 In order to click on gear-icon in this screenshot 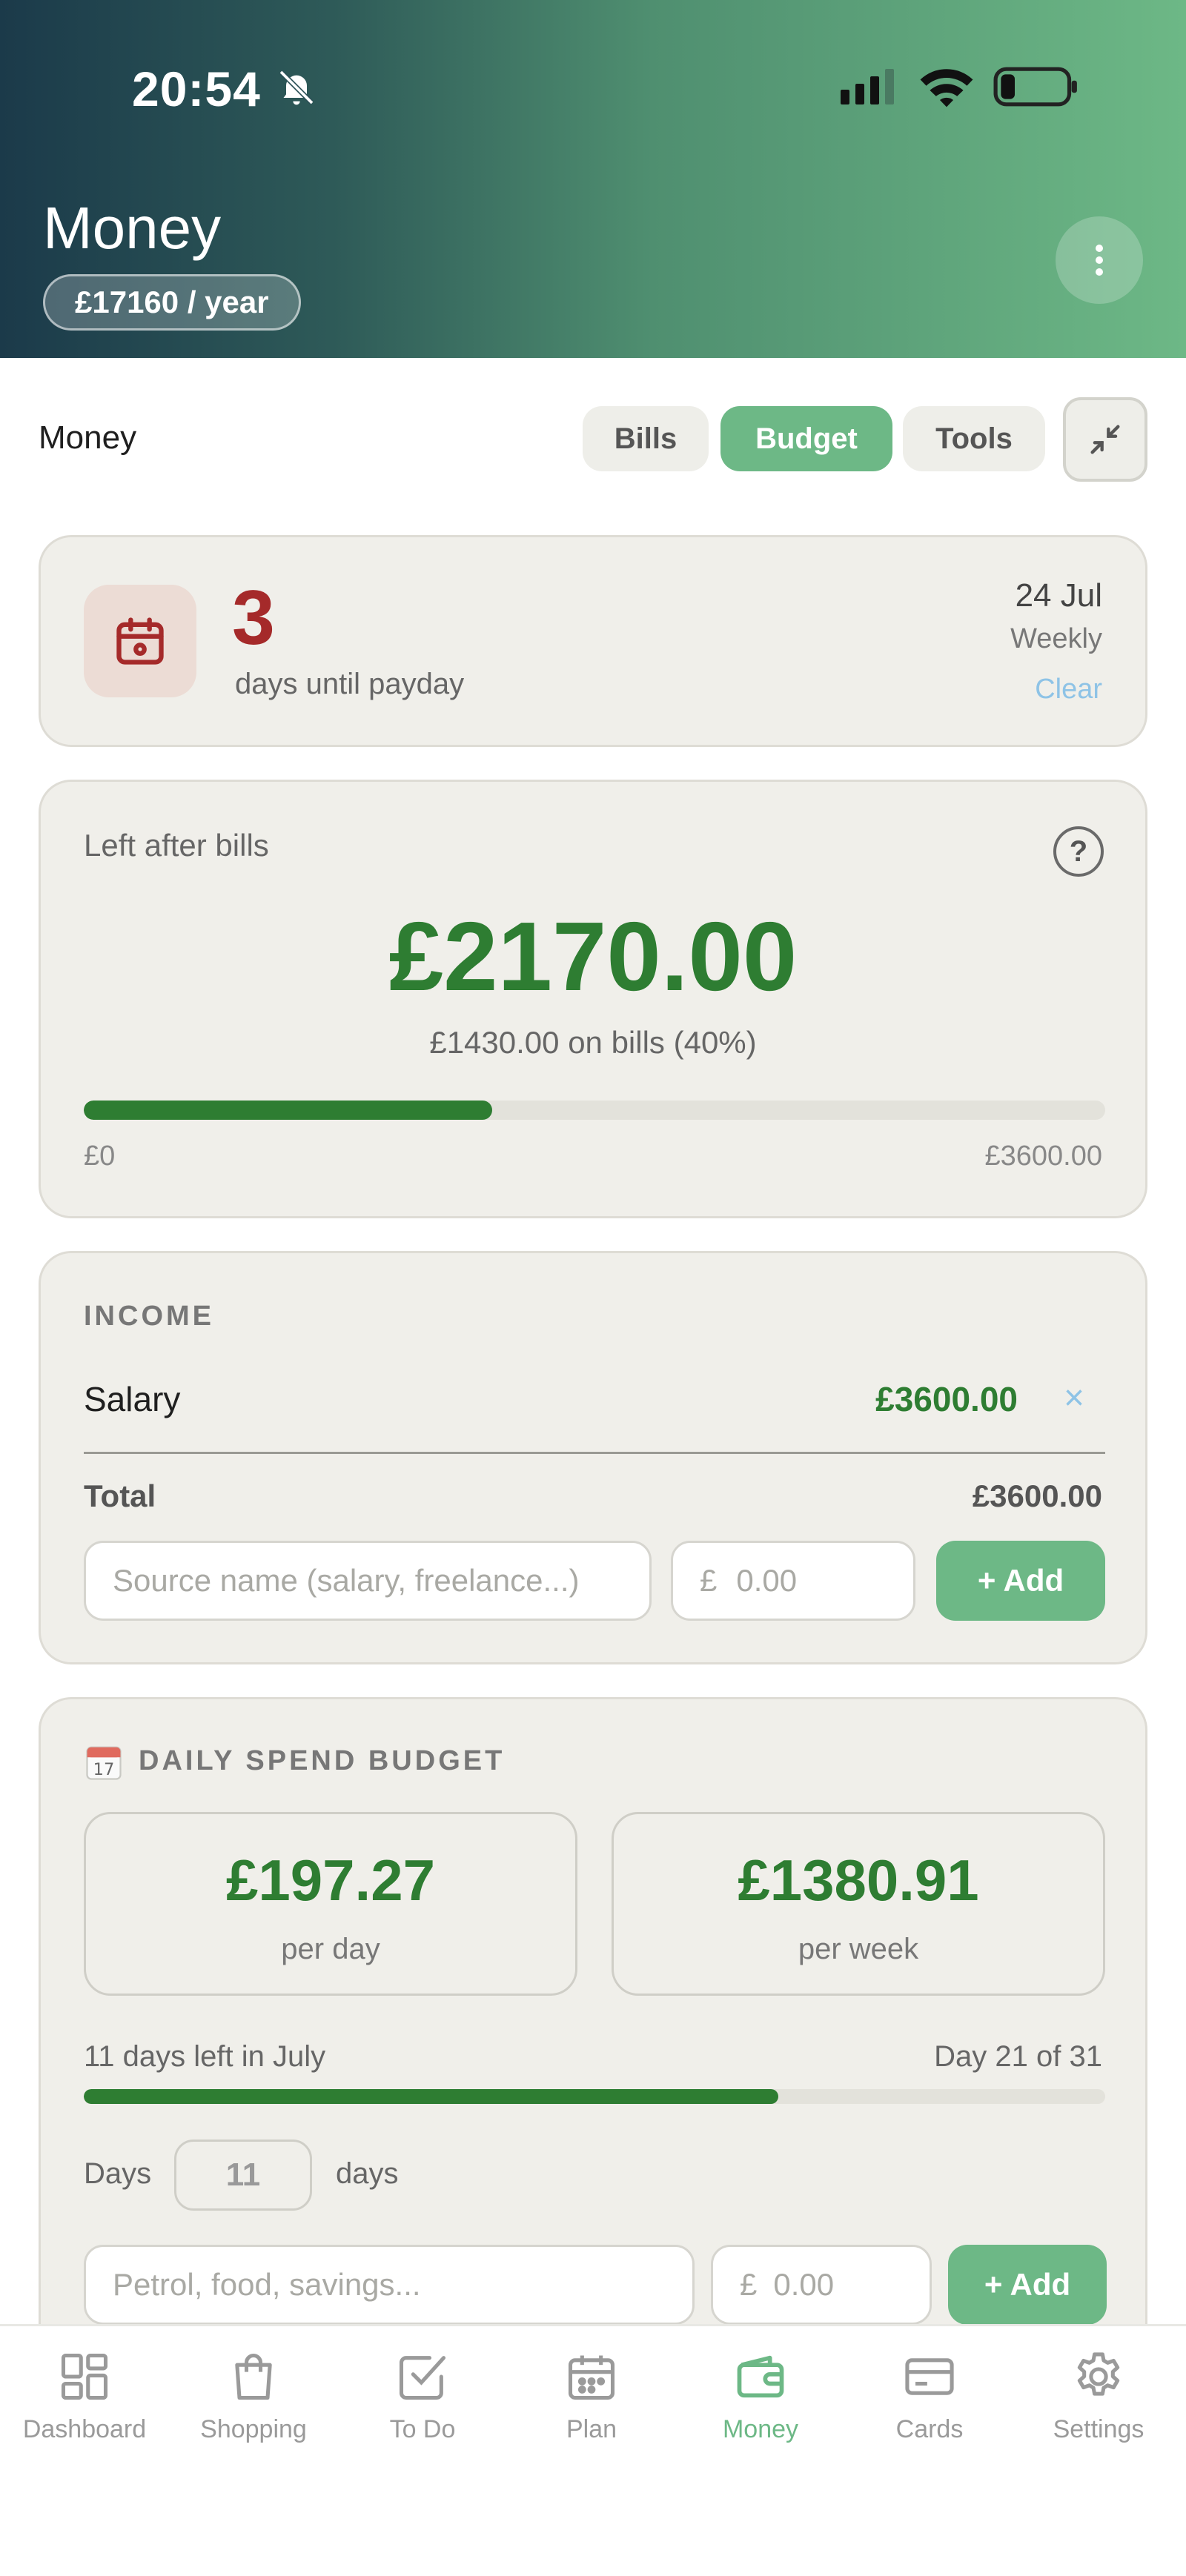, I will do `click(1098, 2374)`.